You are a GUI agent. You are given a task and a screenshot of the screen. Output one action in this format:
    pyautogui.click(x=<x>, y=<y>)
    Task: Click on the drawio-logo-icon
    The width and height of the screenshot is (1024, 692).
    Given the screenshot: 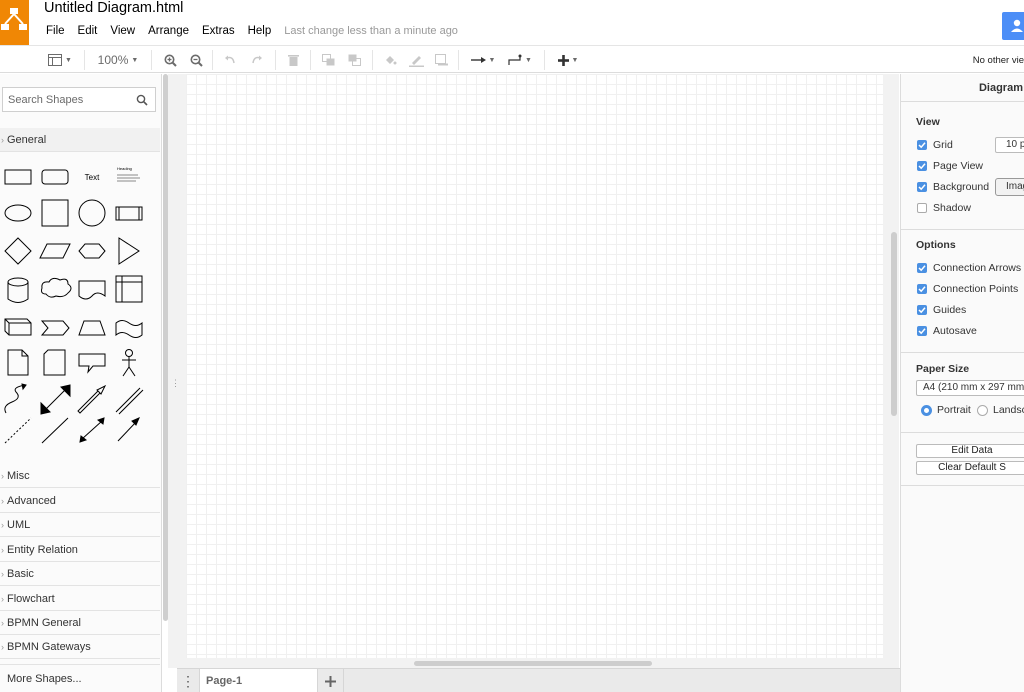 What is the action you would take?
    pyautogui.click(x=14, y=22)
    